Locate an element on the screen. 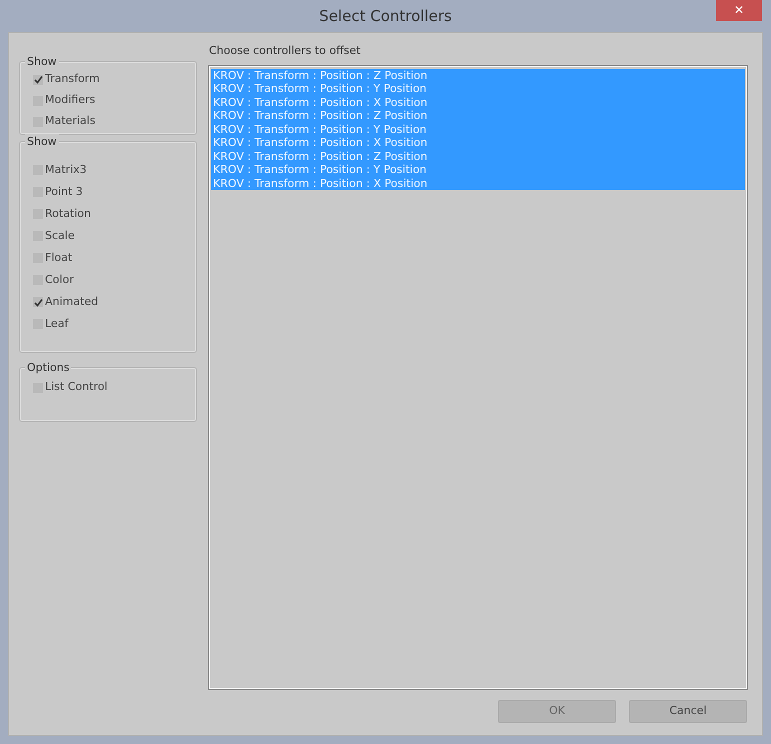 The height and width of the screenshot is (744, 771). checkbox-label: Float is located at coordinates (58, 258).